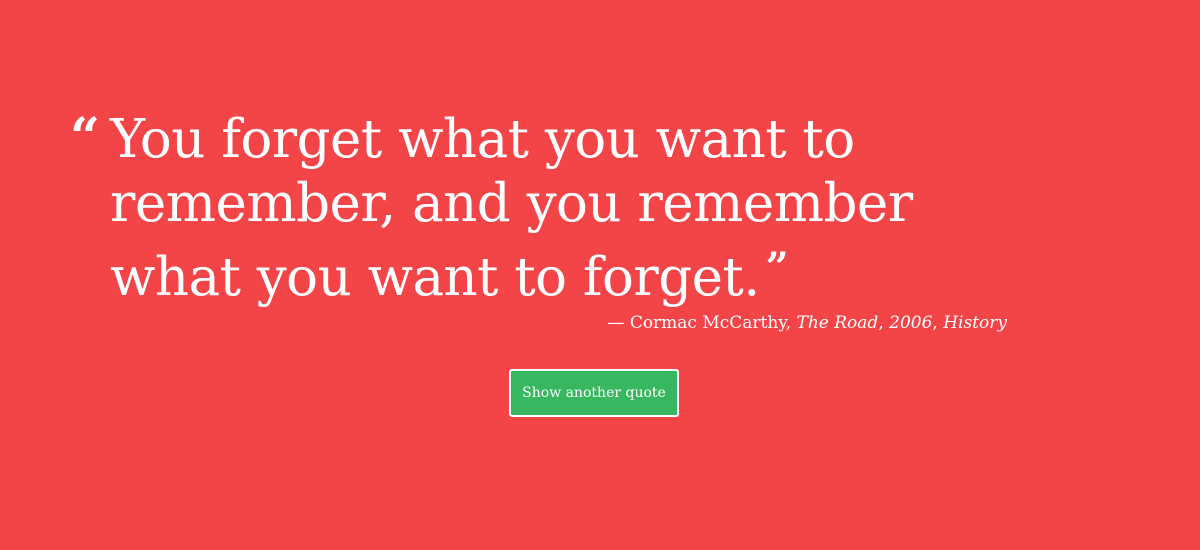 The image size is (1200, 550). What do you see at coordinates (594, 393) in the screenshot?
I see `show-another-quote-button: Show another quote` at bounding box center [594, 393].